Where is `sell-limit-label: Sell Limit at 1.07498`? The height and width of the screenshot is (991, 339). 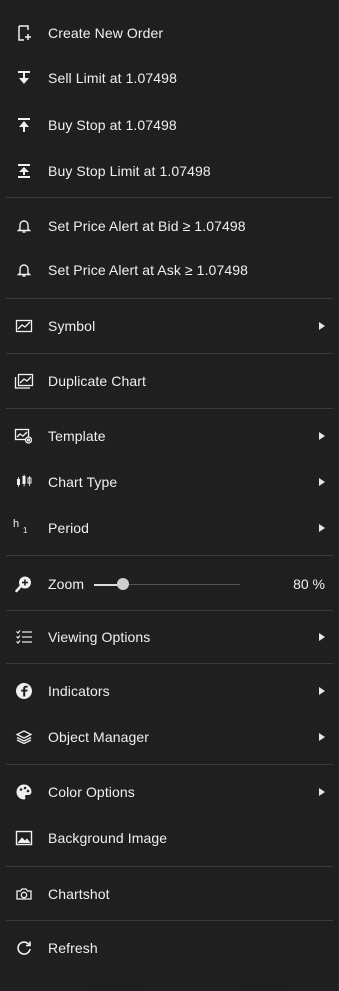
sell-limit-label: Sell Limit at 1.07498 is located at coordinates (112, 78).